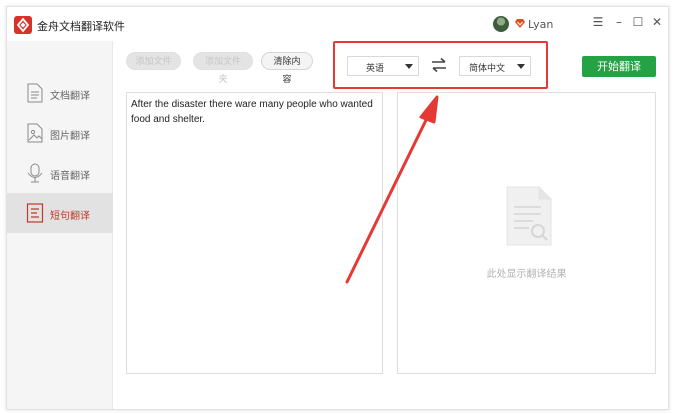 Image resolution: width=675 pixels, height=414 pixels. Describe the element at coordinates (70, 216) in the screenshot. I see `sidebar-item-label: 短句翻译` at that location.